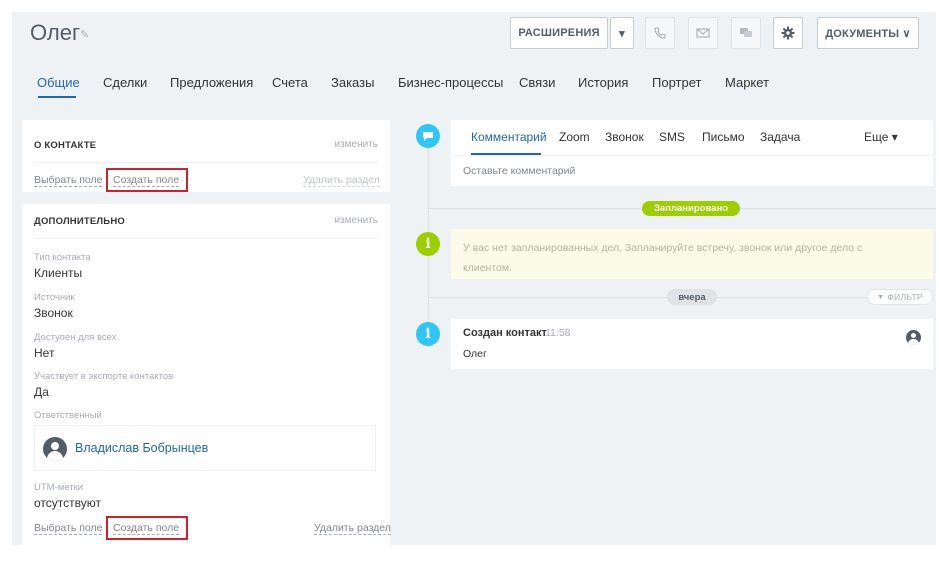  What do you see at coordinates (141, 448) in the screenshot?
I see `responsible-user-name: Владислав Бобрынцев` at bounding box center [141, 448].